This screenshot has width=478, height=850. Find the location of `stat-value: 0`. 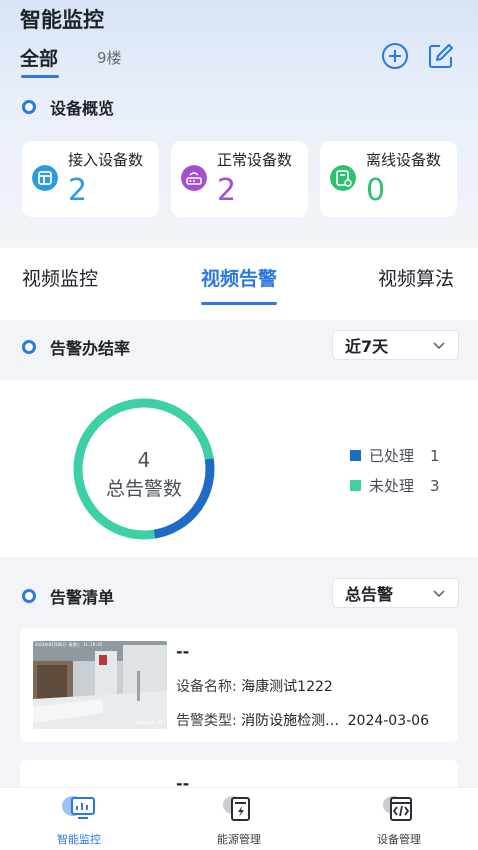

stat-value: 0 is located at coordinates (376, 190).